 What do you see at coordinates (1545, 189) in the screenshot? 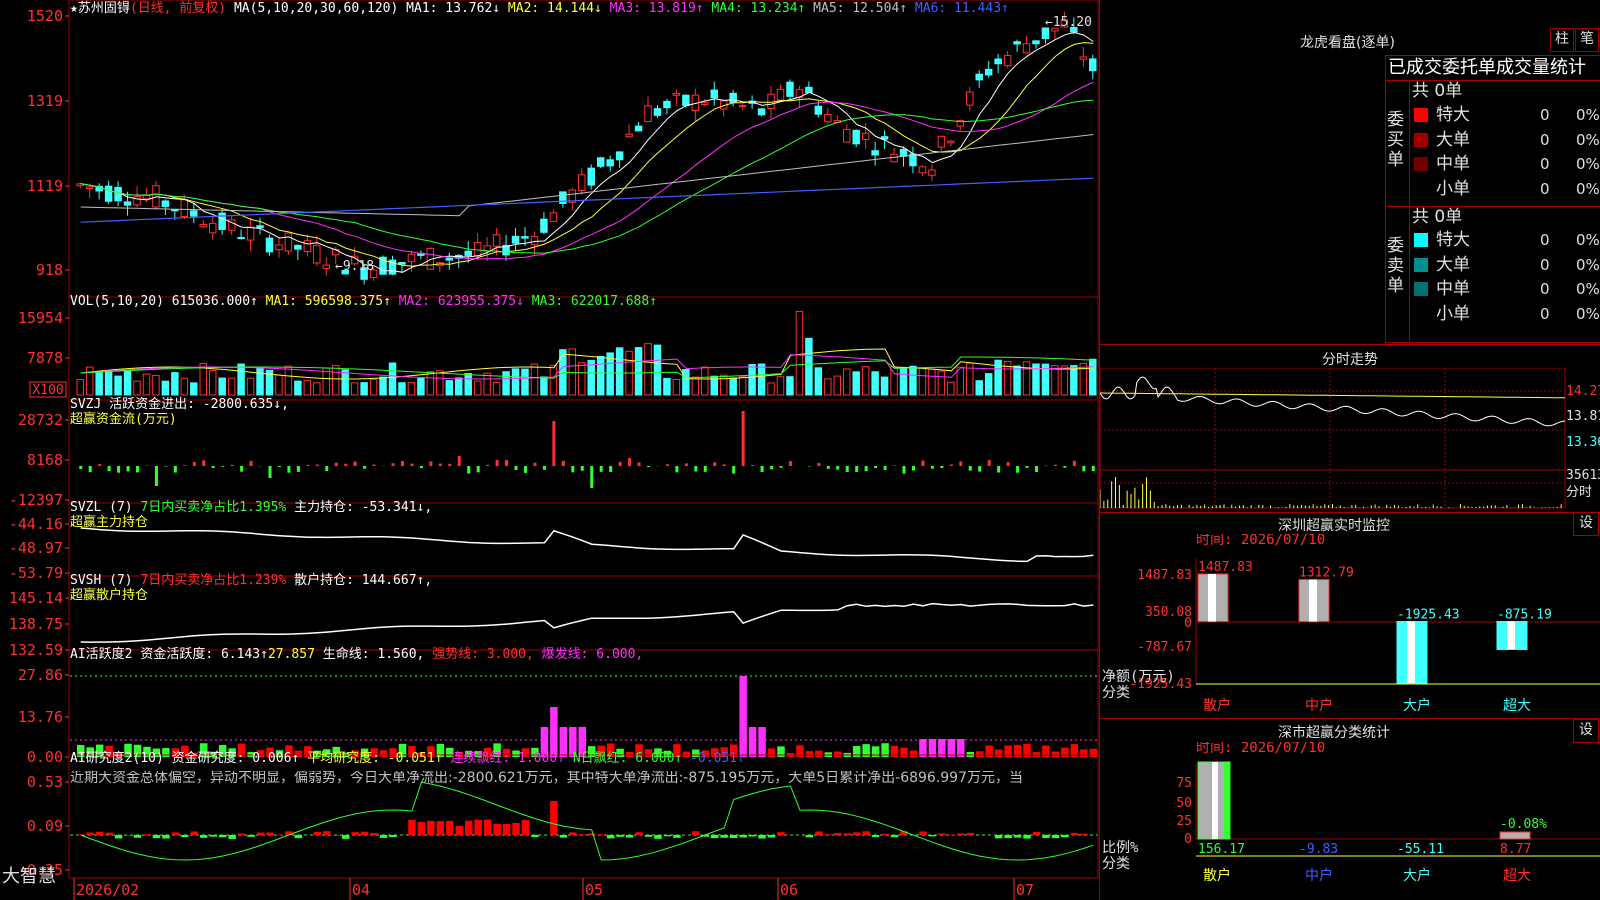
I see `buy-row-count: 0` at bounding box center [1545, 189].